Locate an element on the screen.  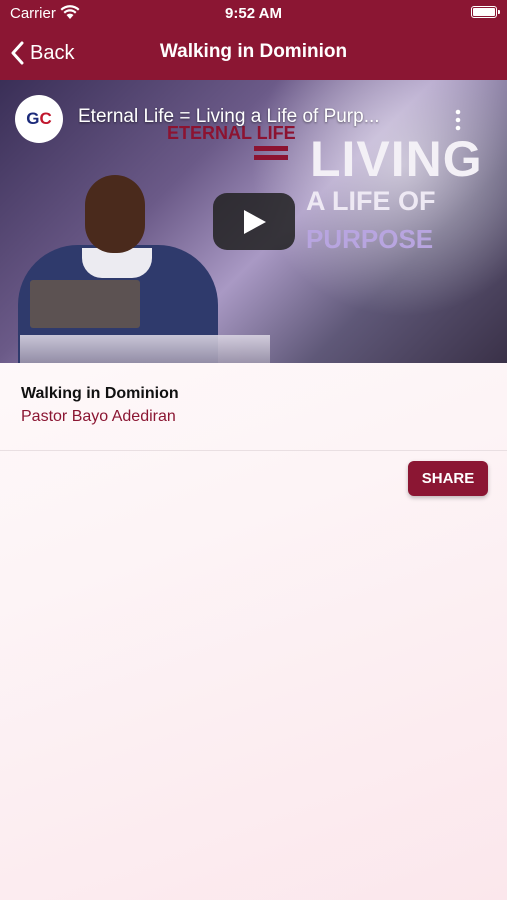
channel-logo-letter-g: G is located at coordinates (33, 118).